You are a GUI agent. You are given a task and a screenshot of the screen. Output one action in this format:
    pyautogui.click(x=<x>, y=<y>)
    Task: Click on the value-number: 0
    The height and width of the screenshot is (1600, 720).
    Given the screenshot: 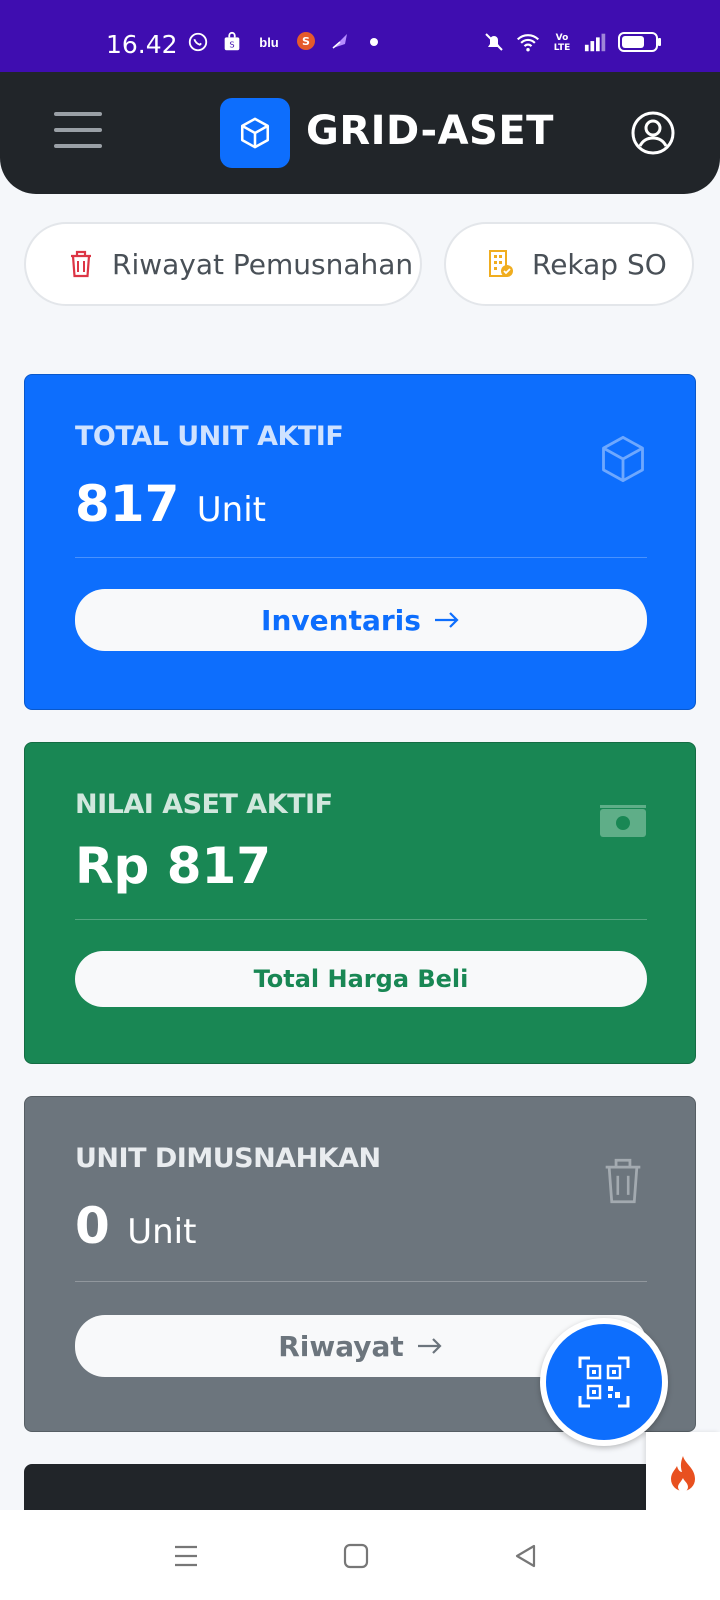 What is the action you would take?
    pyautogui.click(x=92, y=1226)
    